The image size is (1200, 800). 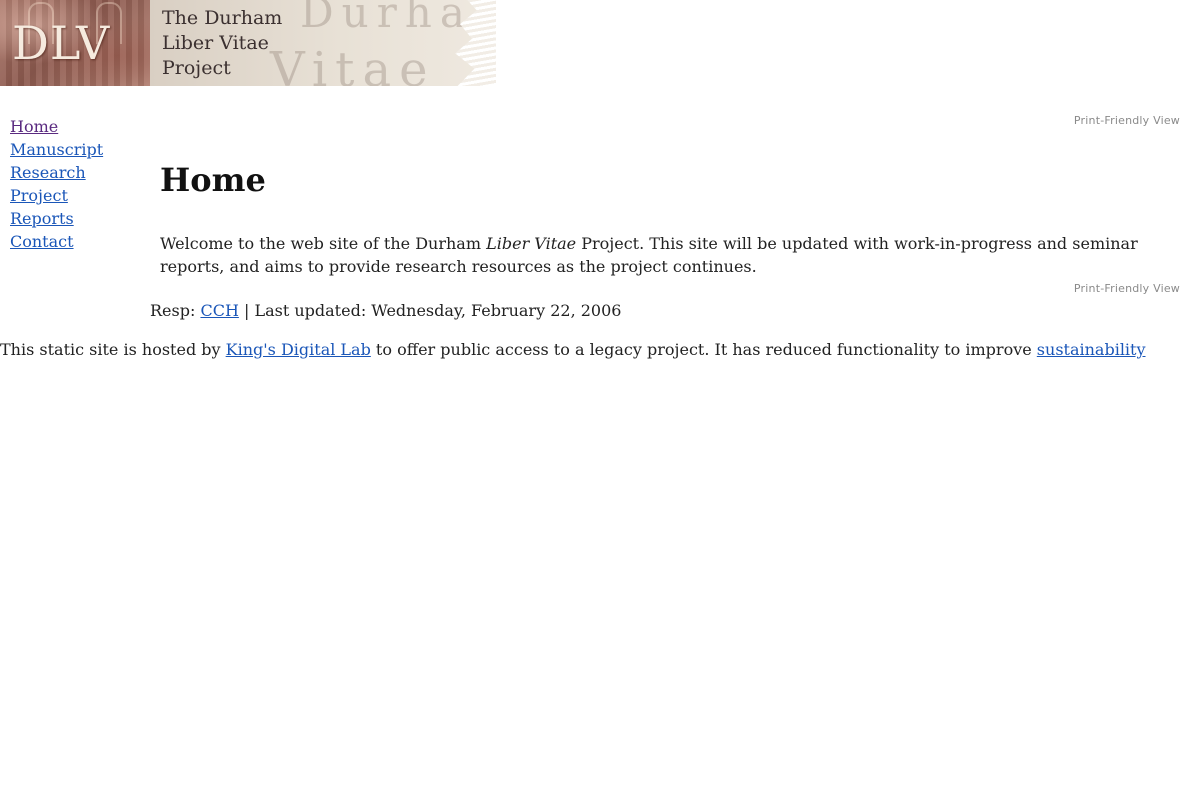 I want to click on intro-text: Welcome to the web site of the Durham, so click(x=323, y=243).